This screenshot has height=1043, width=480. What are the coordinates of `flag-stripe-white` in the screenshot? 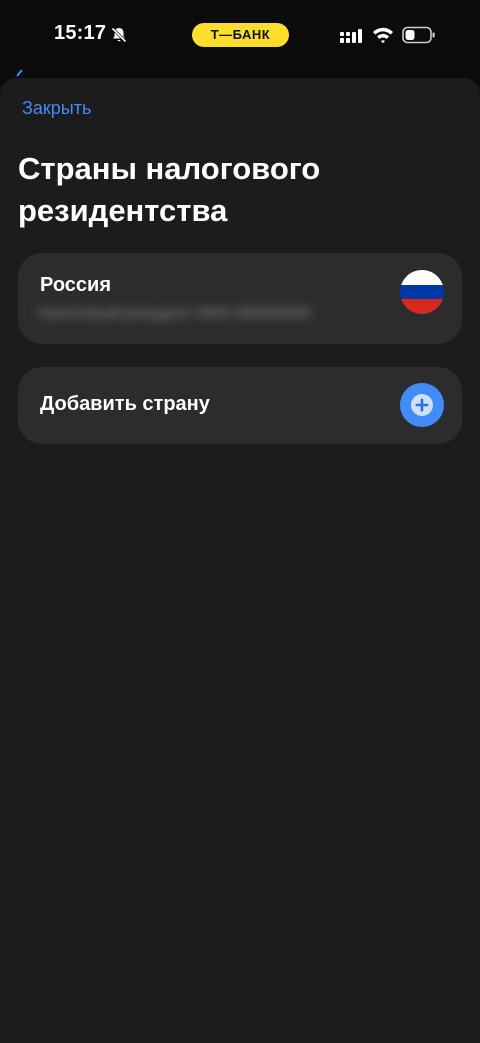 It's located at (422, 277).